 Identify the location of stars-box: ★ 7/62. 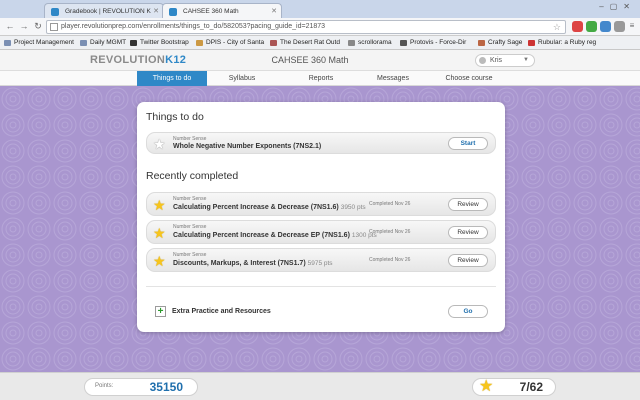
(514, 387).